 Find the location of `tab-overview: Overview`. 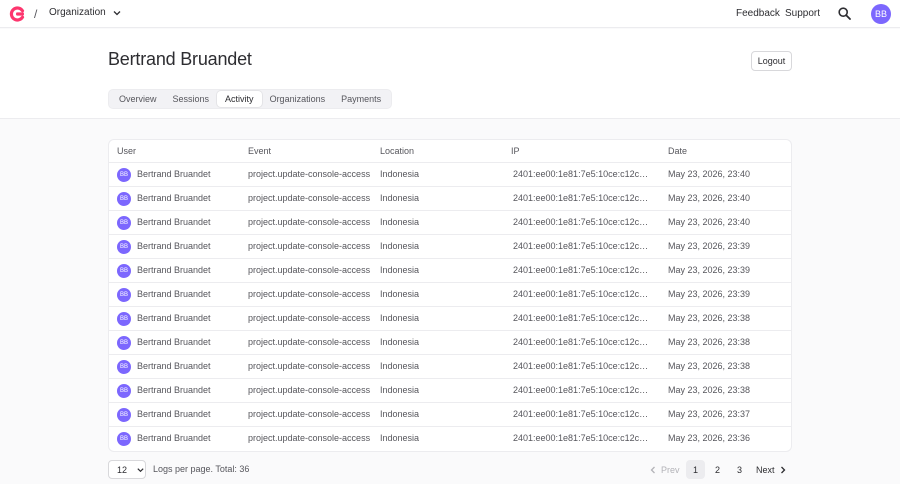

tab-overview: Overview is located at coordinates (138, 99).